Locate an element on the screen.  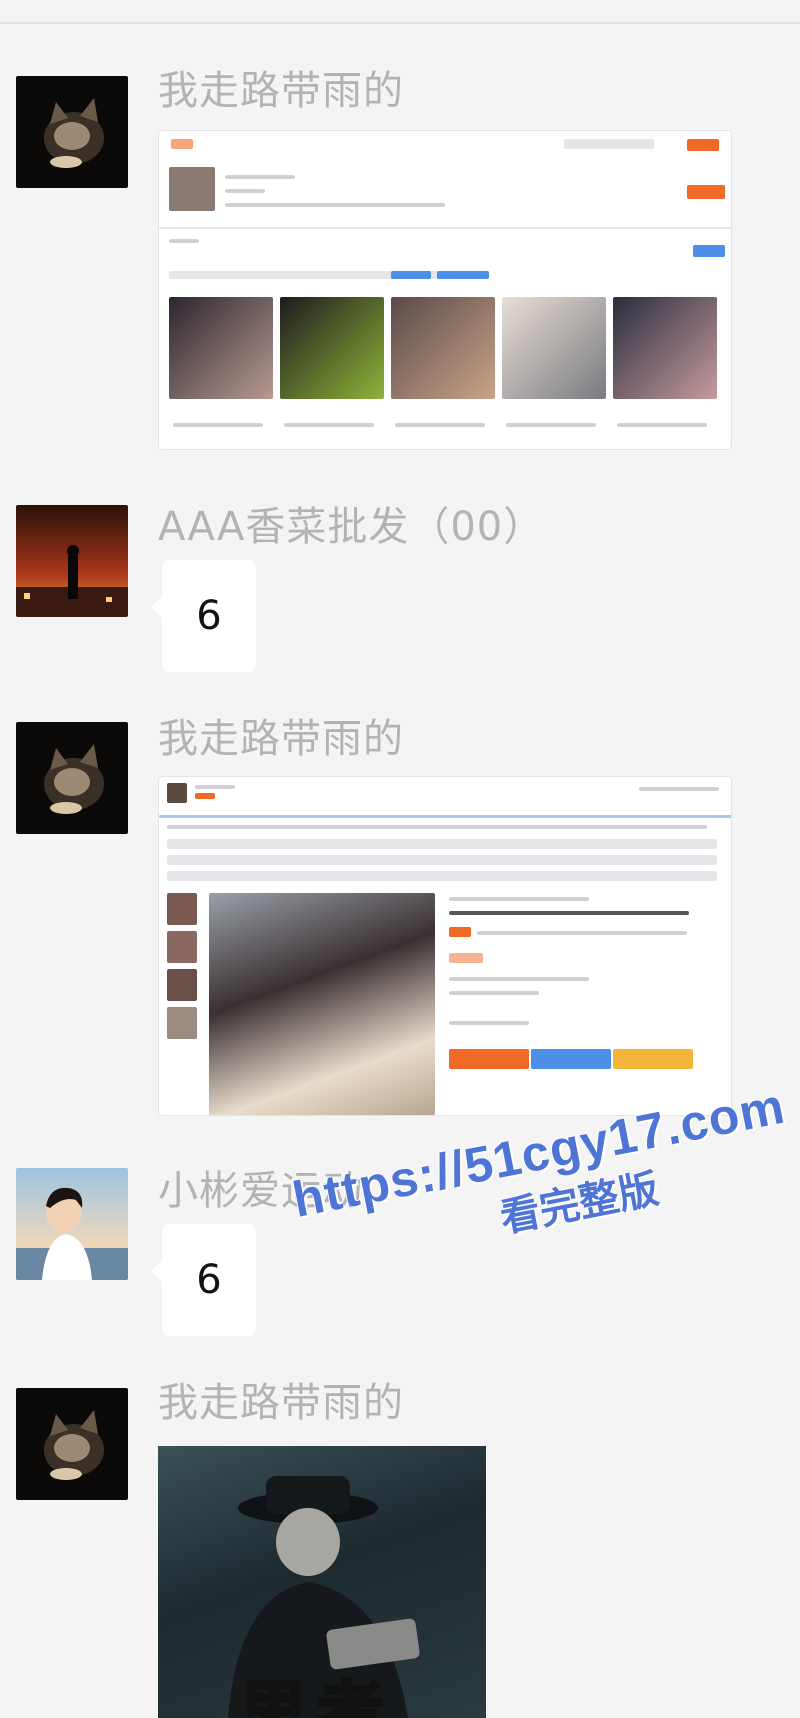
night-city-avatar-icon is located at coordinates (72, 561).